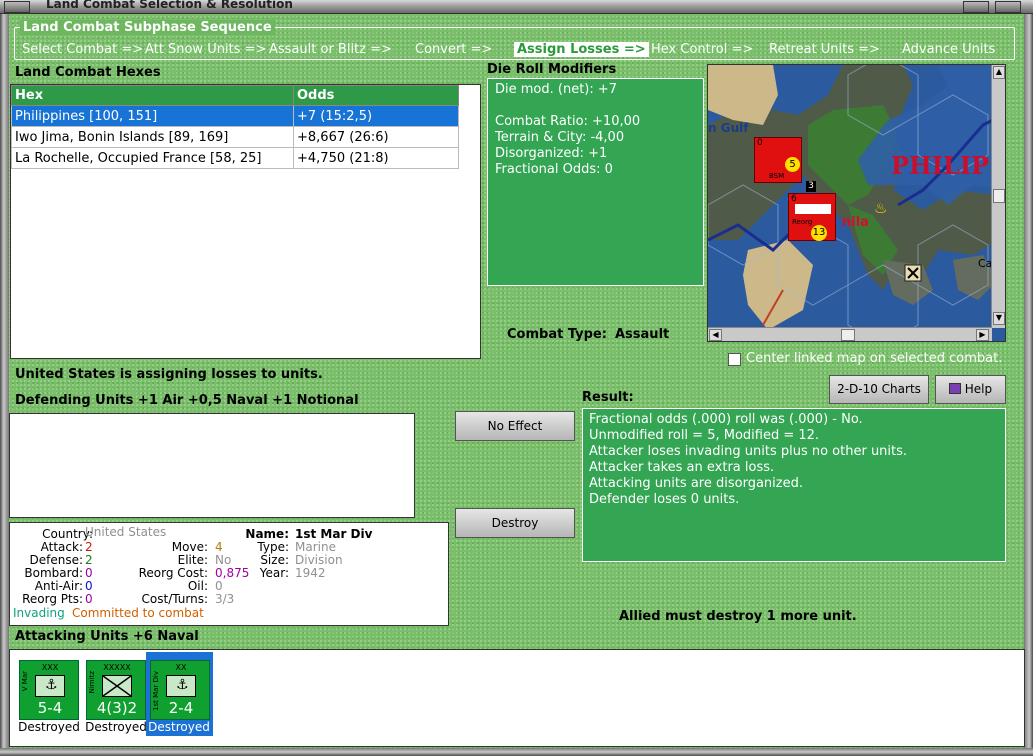 This screenshot has width=1033, height=756. Describe the element at coordinates (642, 334) in the screenshot. I see `combat-type-value: Assault` at that location.